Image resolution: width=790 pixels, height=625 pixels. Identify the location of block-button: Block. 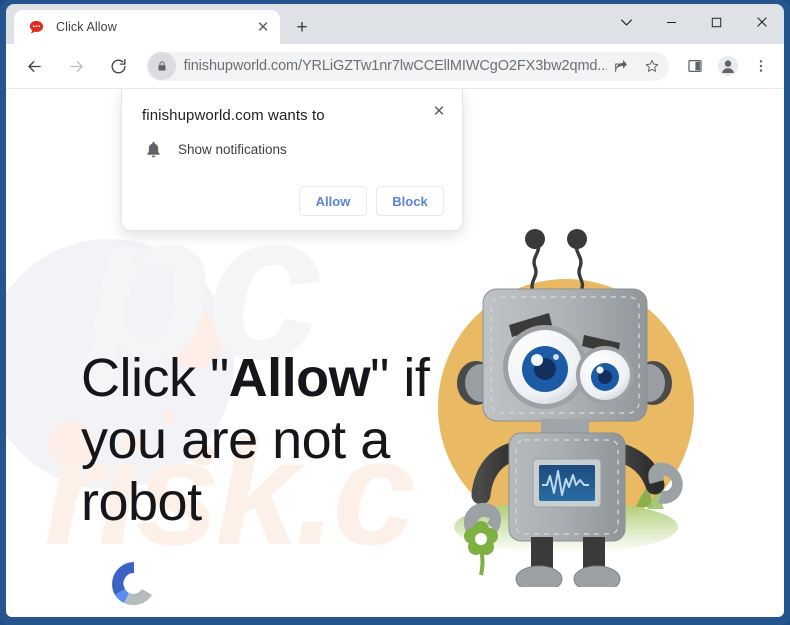
(410, 201).